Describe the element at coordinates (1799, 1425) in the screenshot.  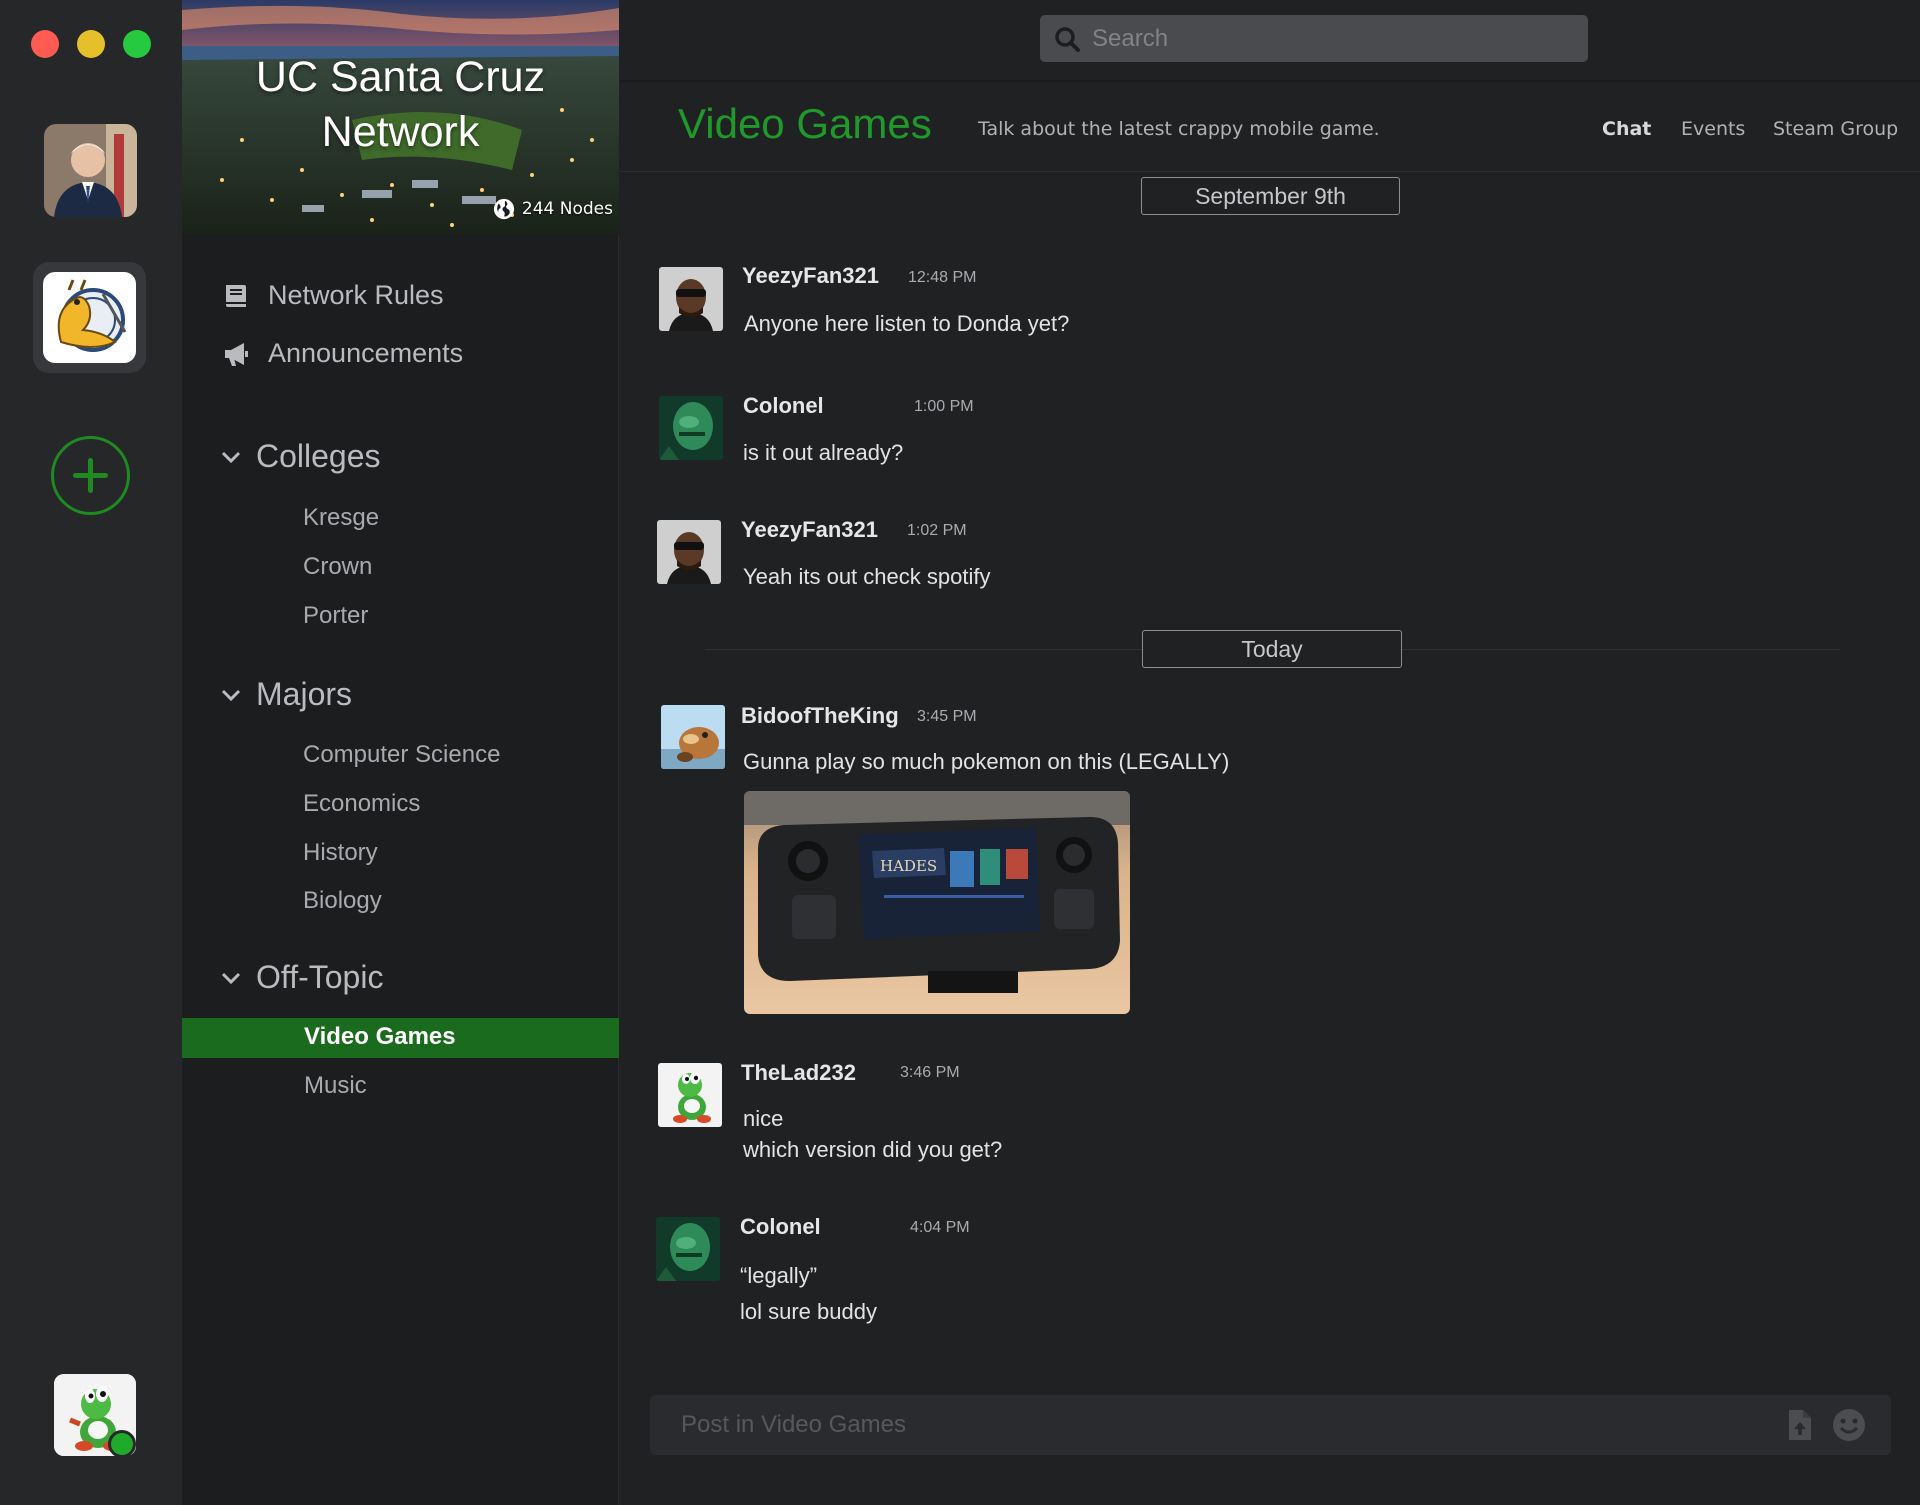
I see `upload-file-icon` at that location.